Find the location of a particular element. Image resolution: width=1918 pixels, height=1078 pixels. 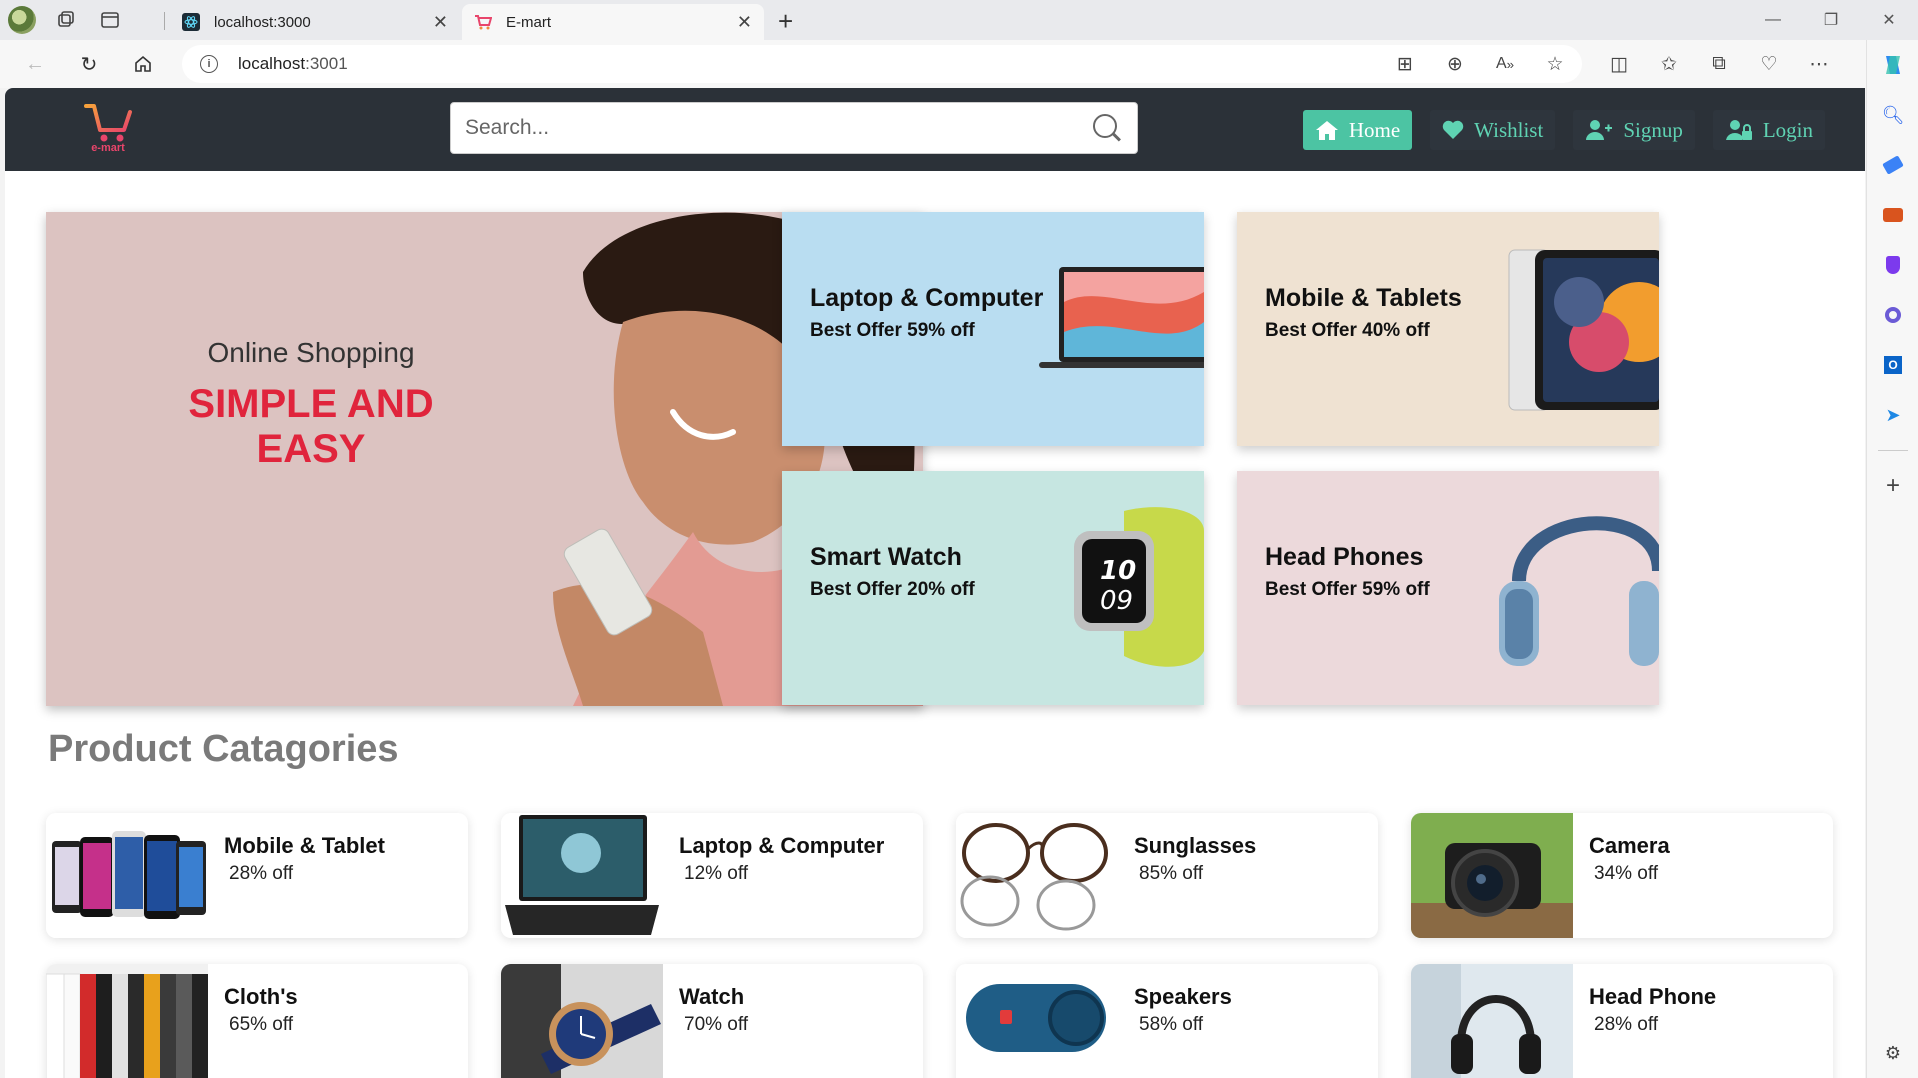

url-port: :3001 is located at coordinates (326, 63).